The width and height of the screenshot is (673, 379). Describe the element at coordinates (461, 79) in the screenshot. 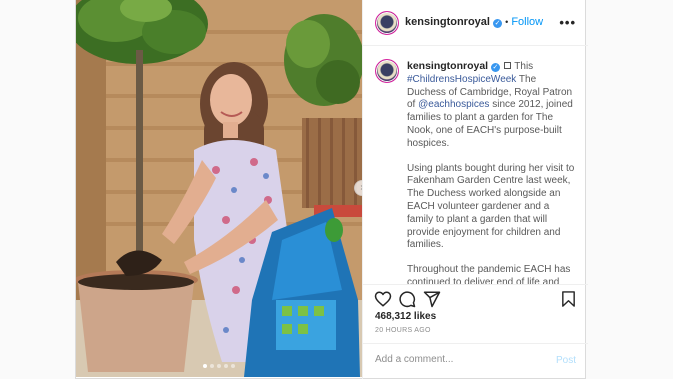

I see `hashtag-link: #ChildrensHospiceWeek` at that location.